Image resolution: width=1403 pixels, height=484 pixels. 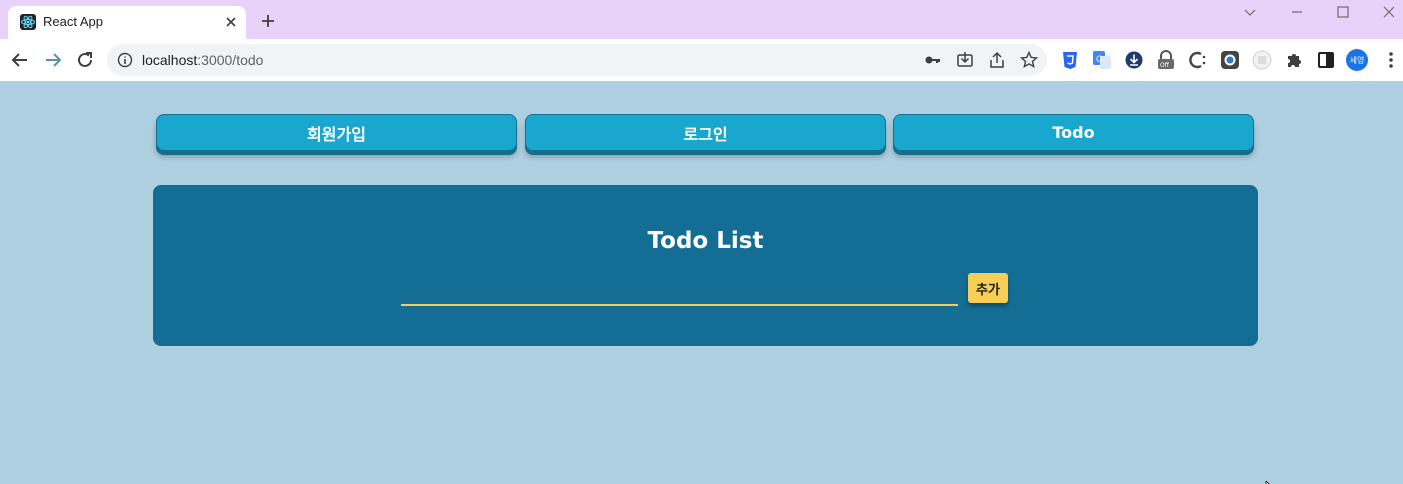 I want to click on app-navbar: 회원가입 로그인 Todo, so click(x=705, y=133).